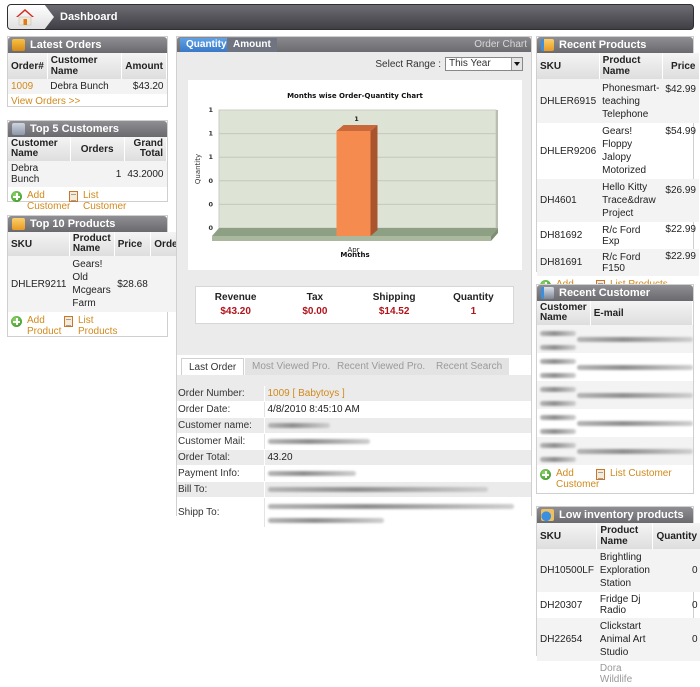  Describe the element at coordinates (94, 326) in the screenshot. I see `list-products-button: List Products` at that location.